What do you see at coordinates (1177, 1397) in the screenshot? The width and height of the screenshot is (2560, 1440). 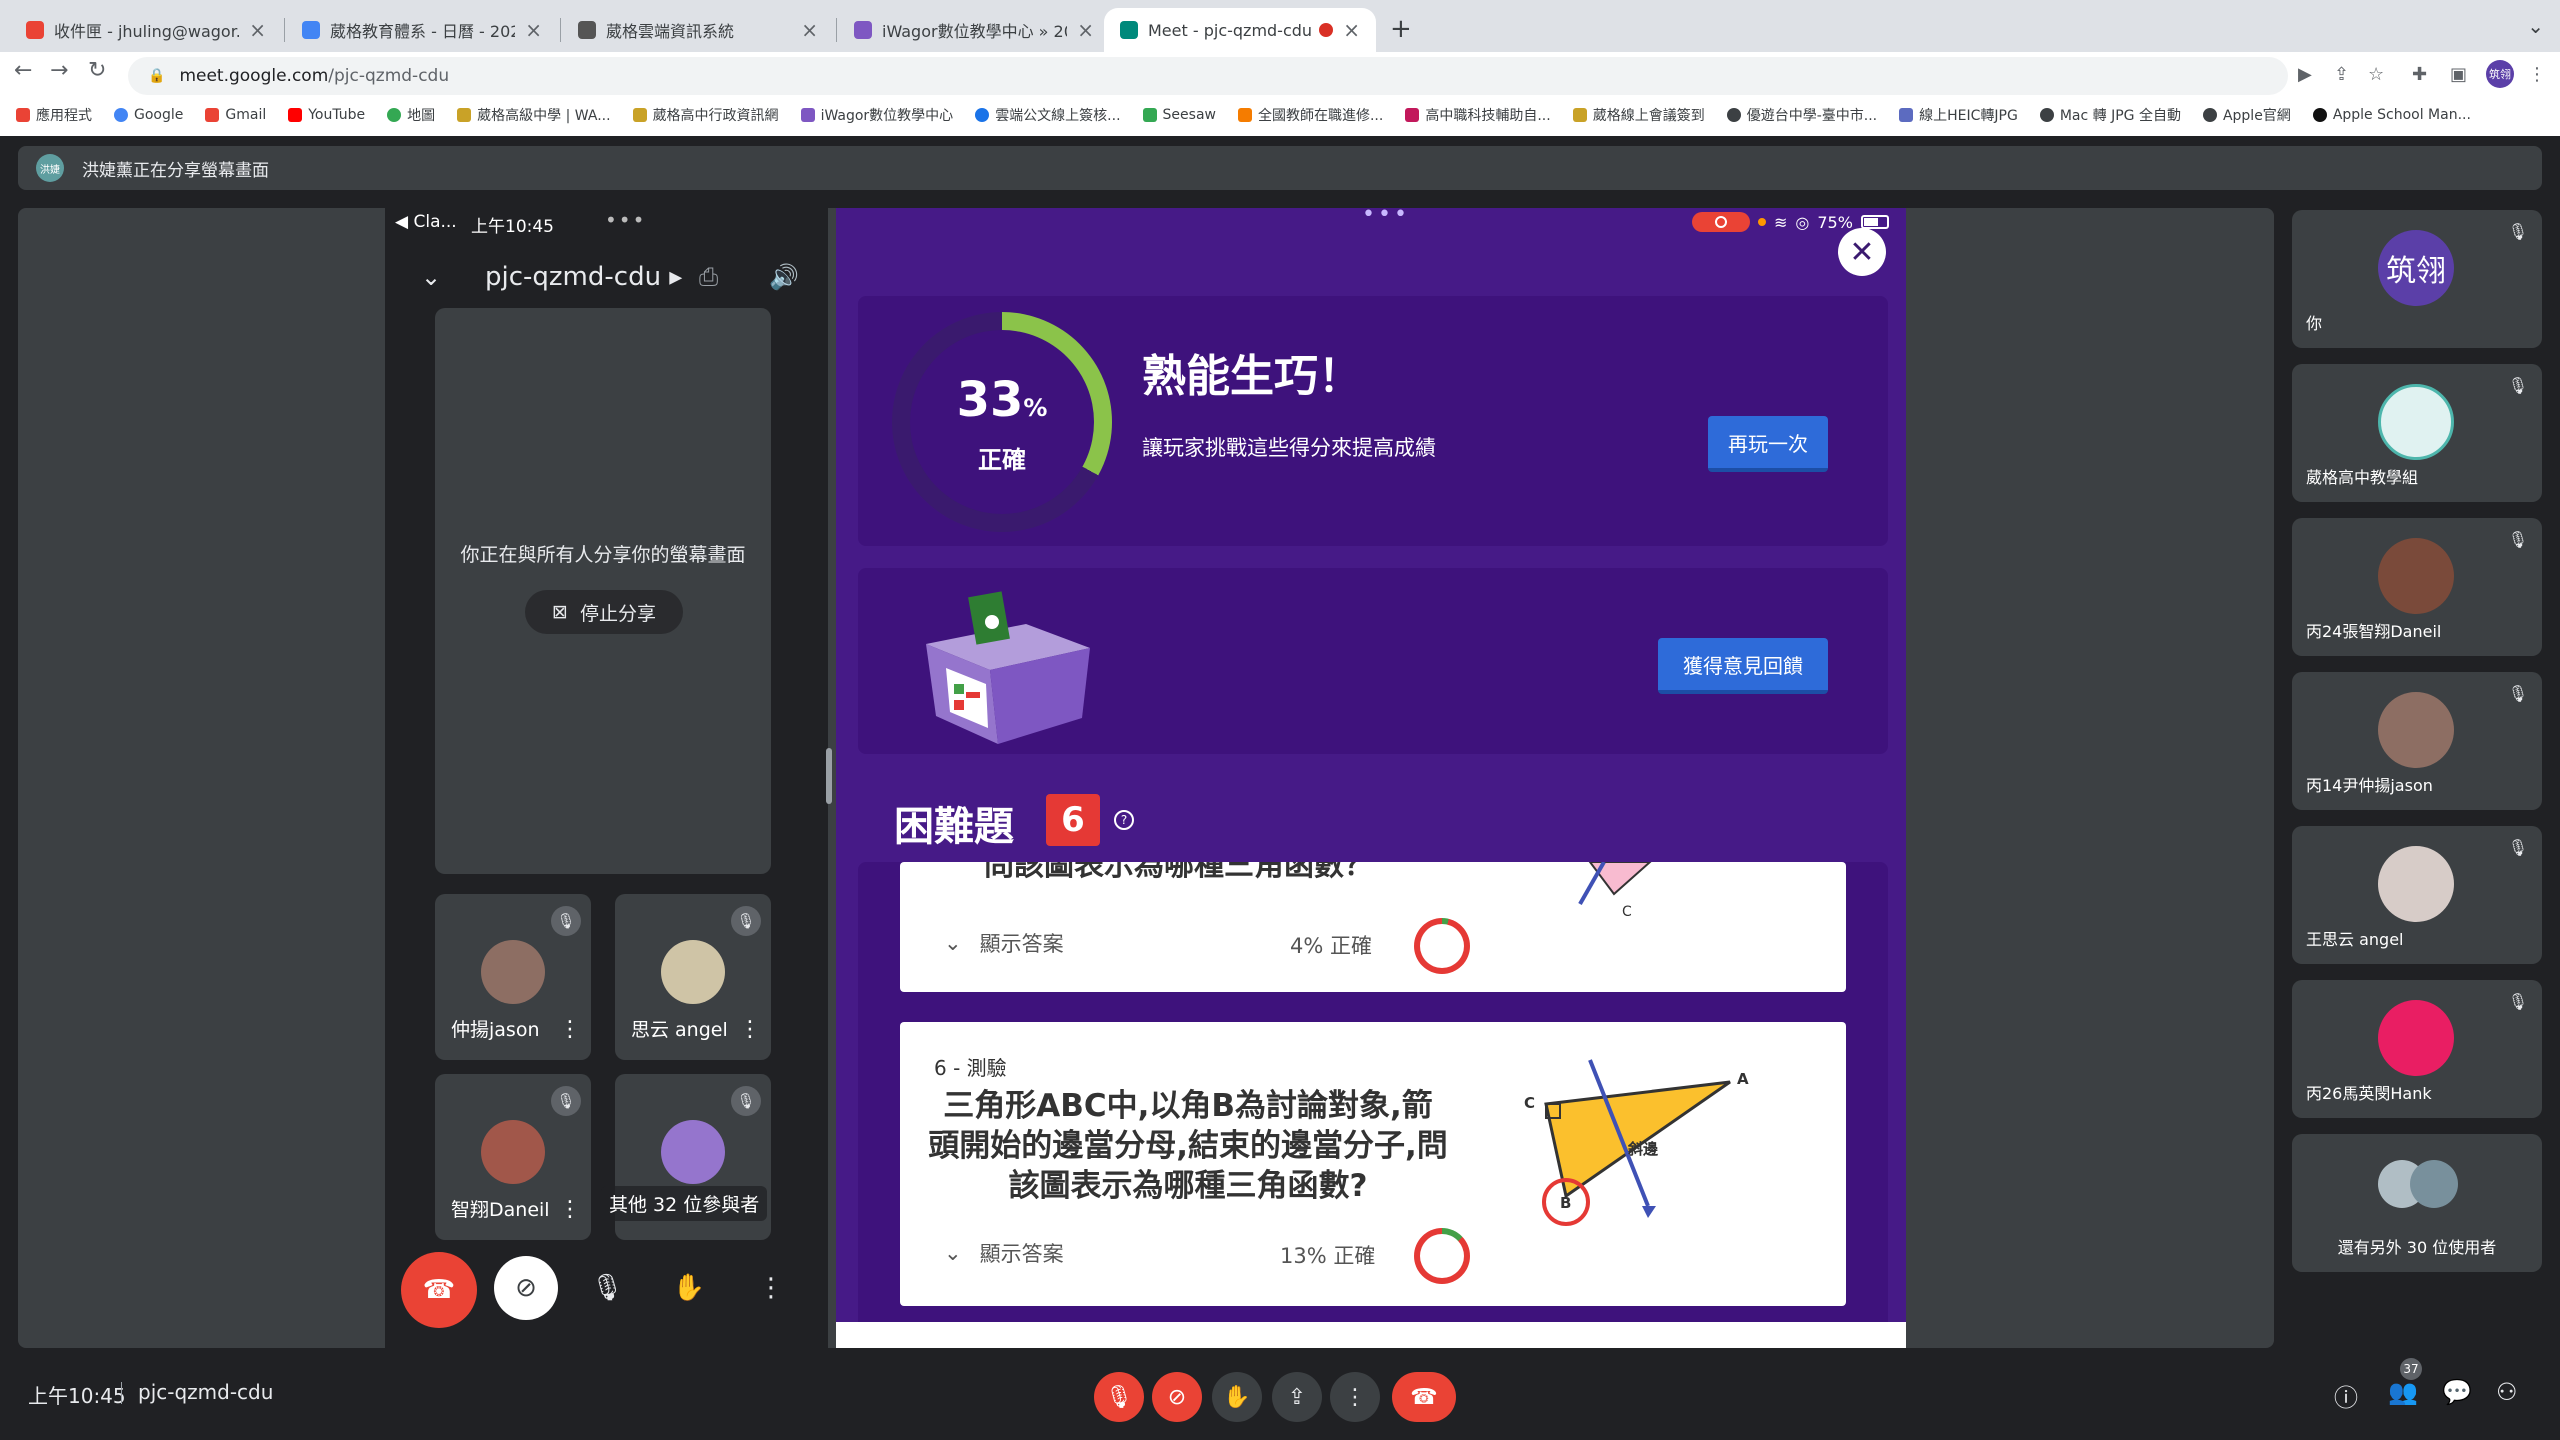 I see `camera-off-button: ⊘` at bounding box center [1177, 1397].